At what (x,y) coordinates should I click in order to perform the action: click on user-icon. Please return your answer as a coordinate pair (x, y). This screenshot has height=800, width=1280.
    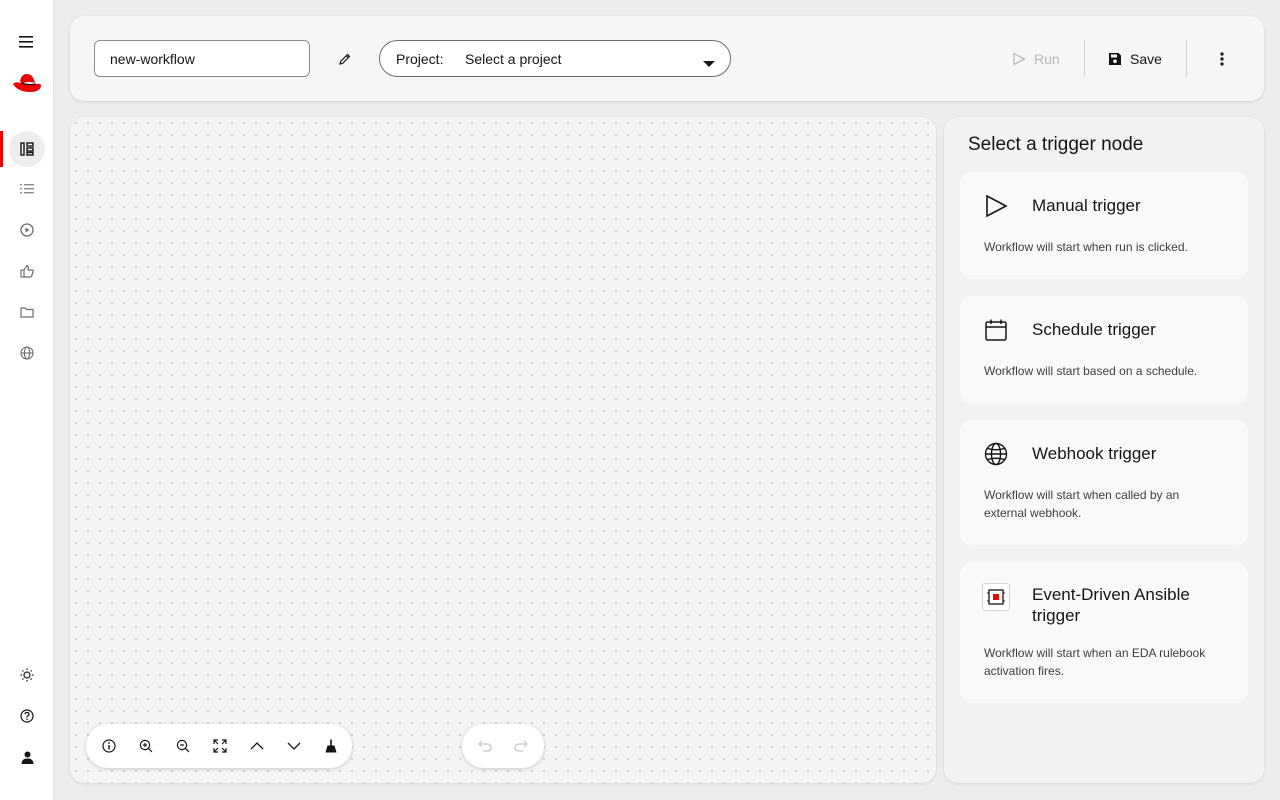
    Looking at the image, I should click on (27, 757).